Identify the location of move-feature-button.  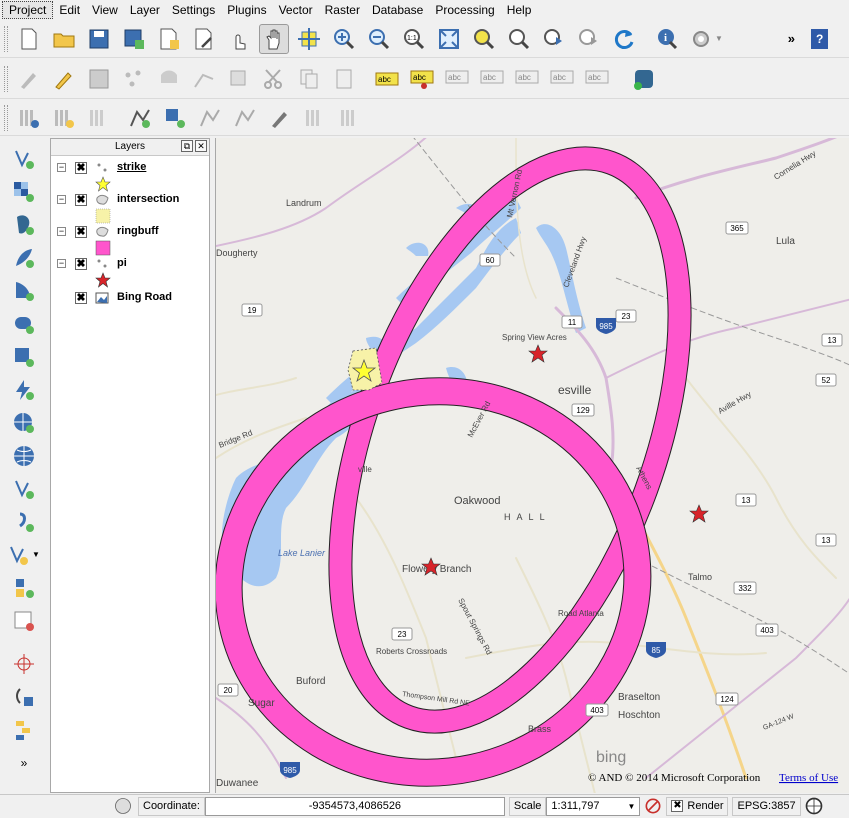
(169, 79).